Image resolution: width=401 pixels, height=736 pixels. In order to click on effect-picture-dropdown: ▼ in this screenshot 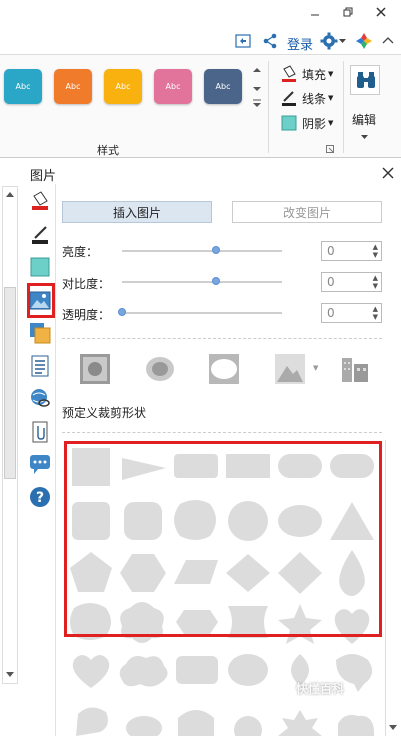, I will do `click(315, 368)`.